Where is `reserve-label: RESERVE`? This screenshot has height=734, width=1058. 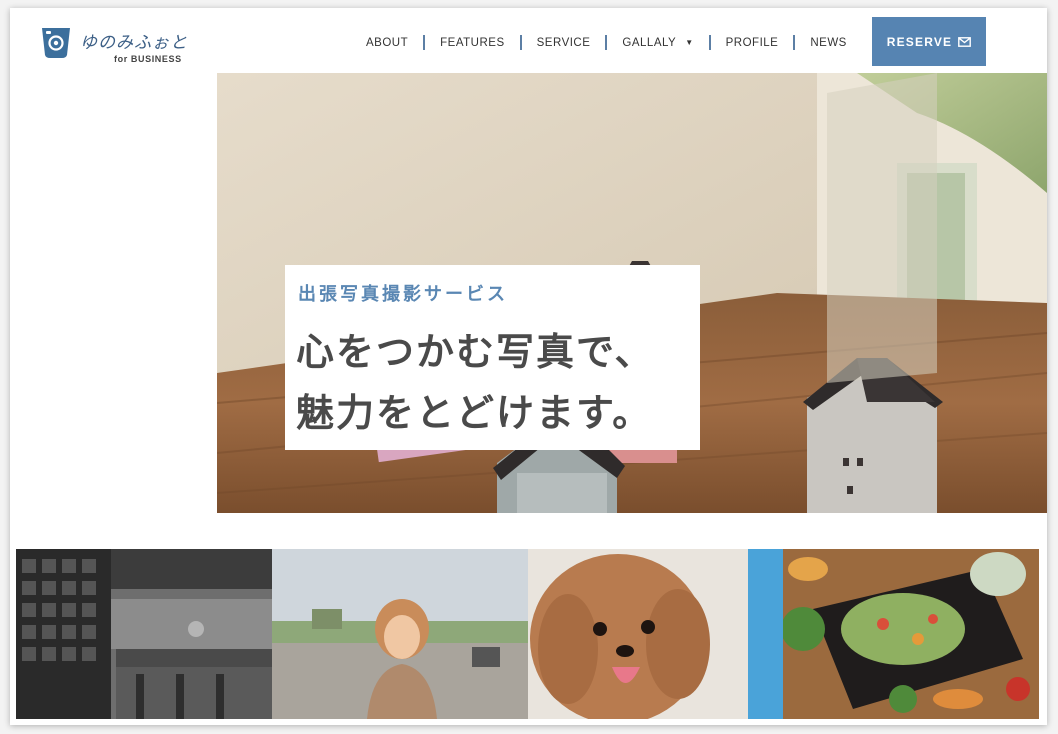 reserve-label: RESERVE is located at coordinates (919, 41).